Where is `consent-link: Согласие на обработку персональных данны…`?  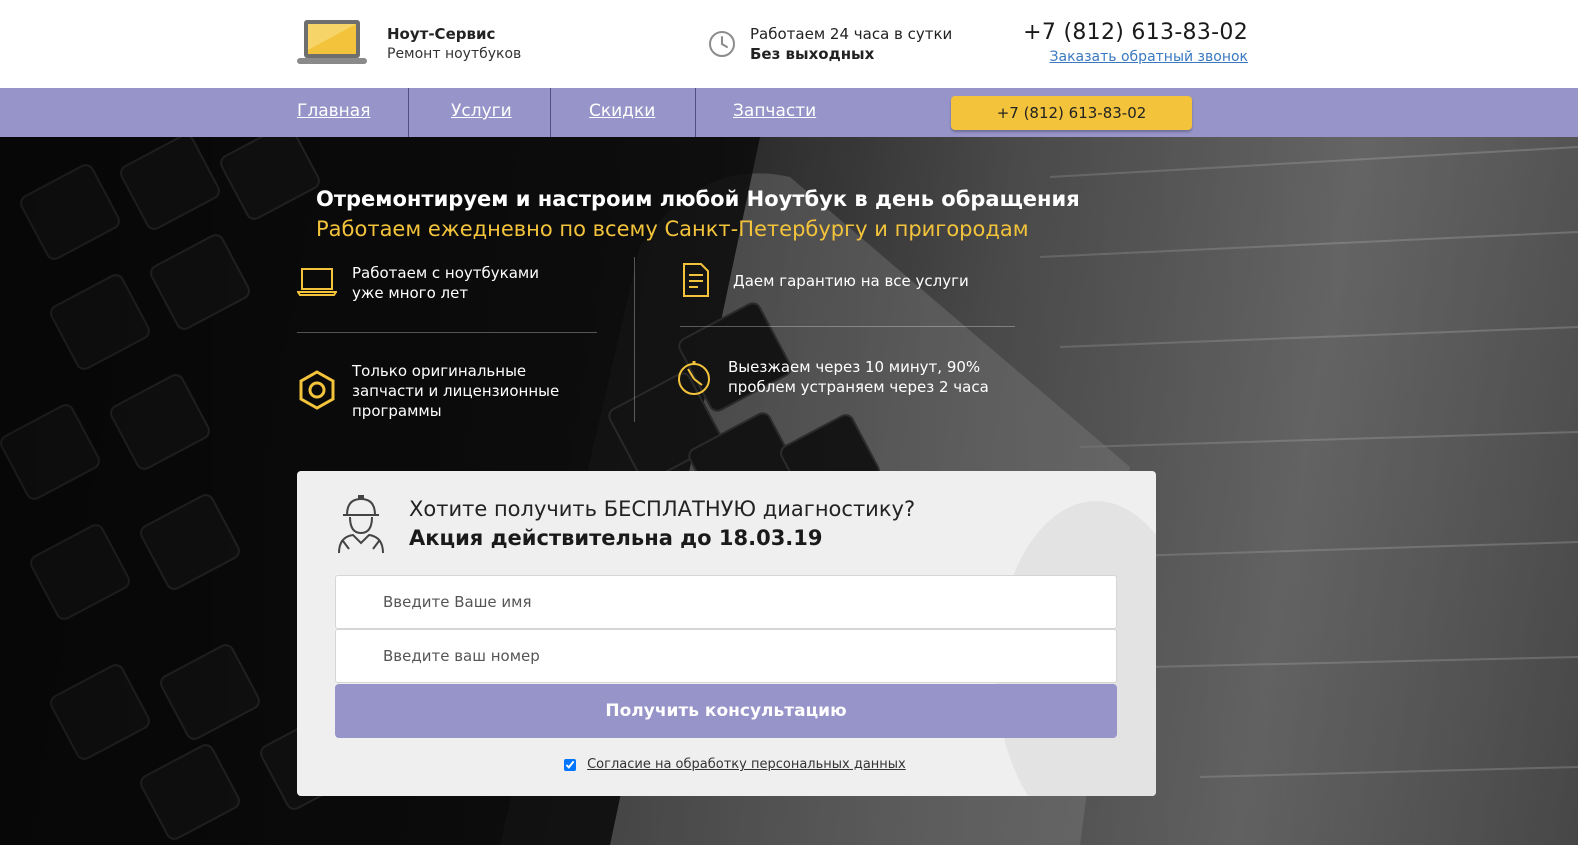
consent-link: Согласие на обработку персональных данны… is located at coordinates (746, 764).